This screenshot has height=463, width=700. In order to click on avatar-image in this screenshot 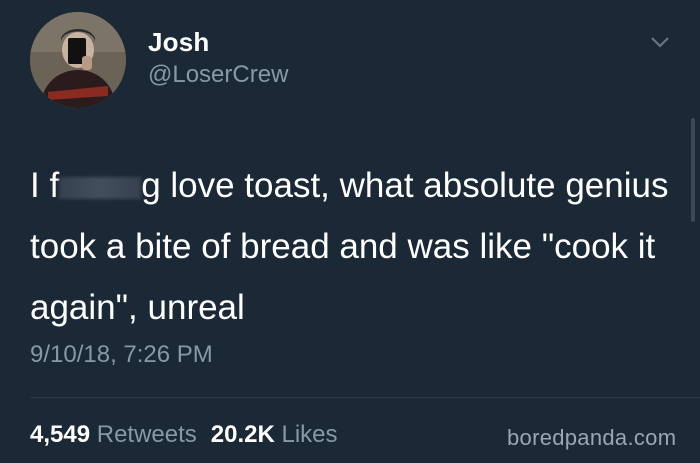, I will do `click(78, 60)`.